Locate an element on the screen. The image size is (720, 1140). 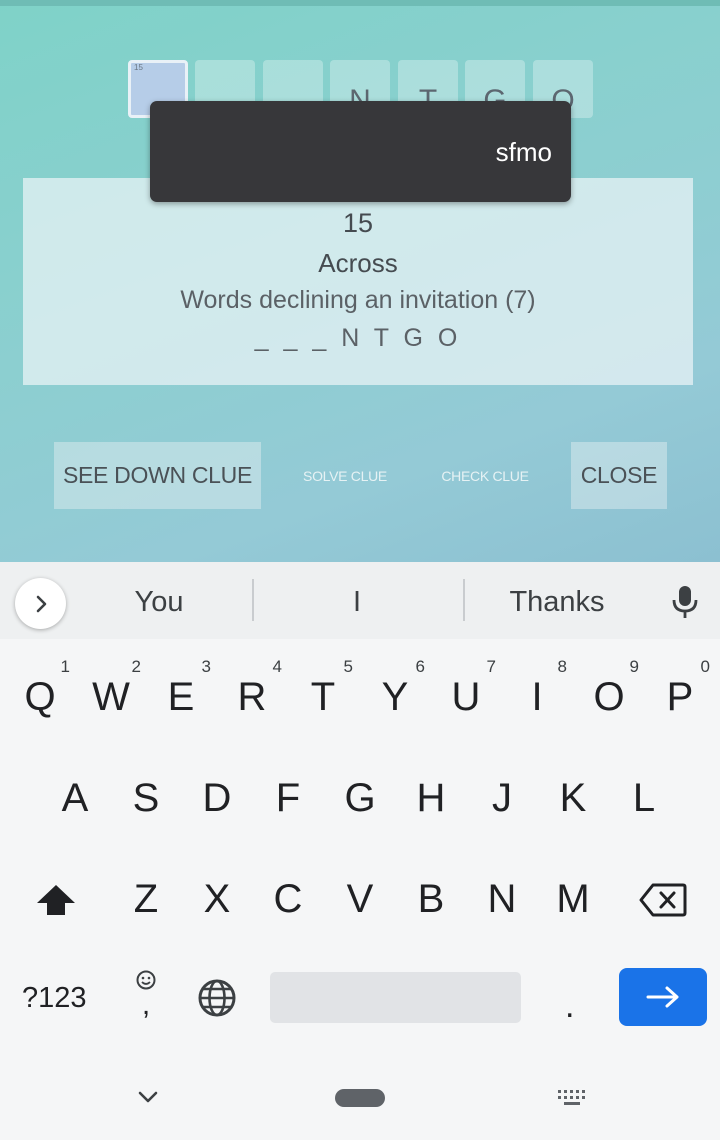
arrow-right-icon is located at coordinates (662, 997).